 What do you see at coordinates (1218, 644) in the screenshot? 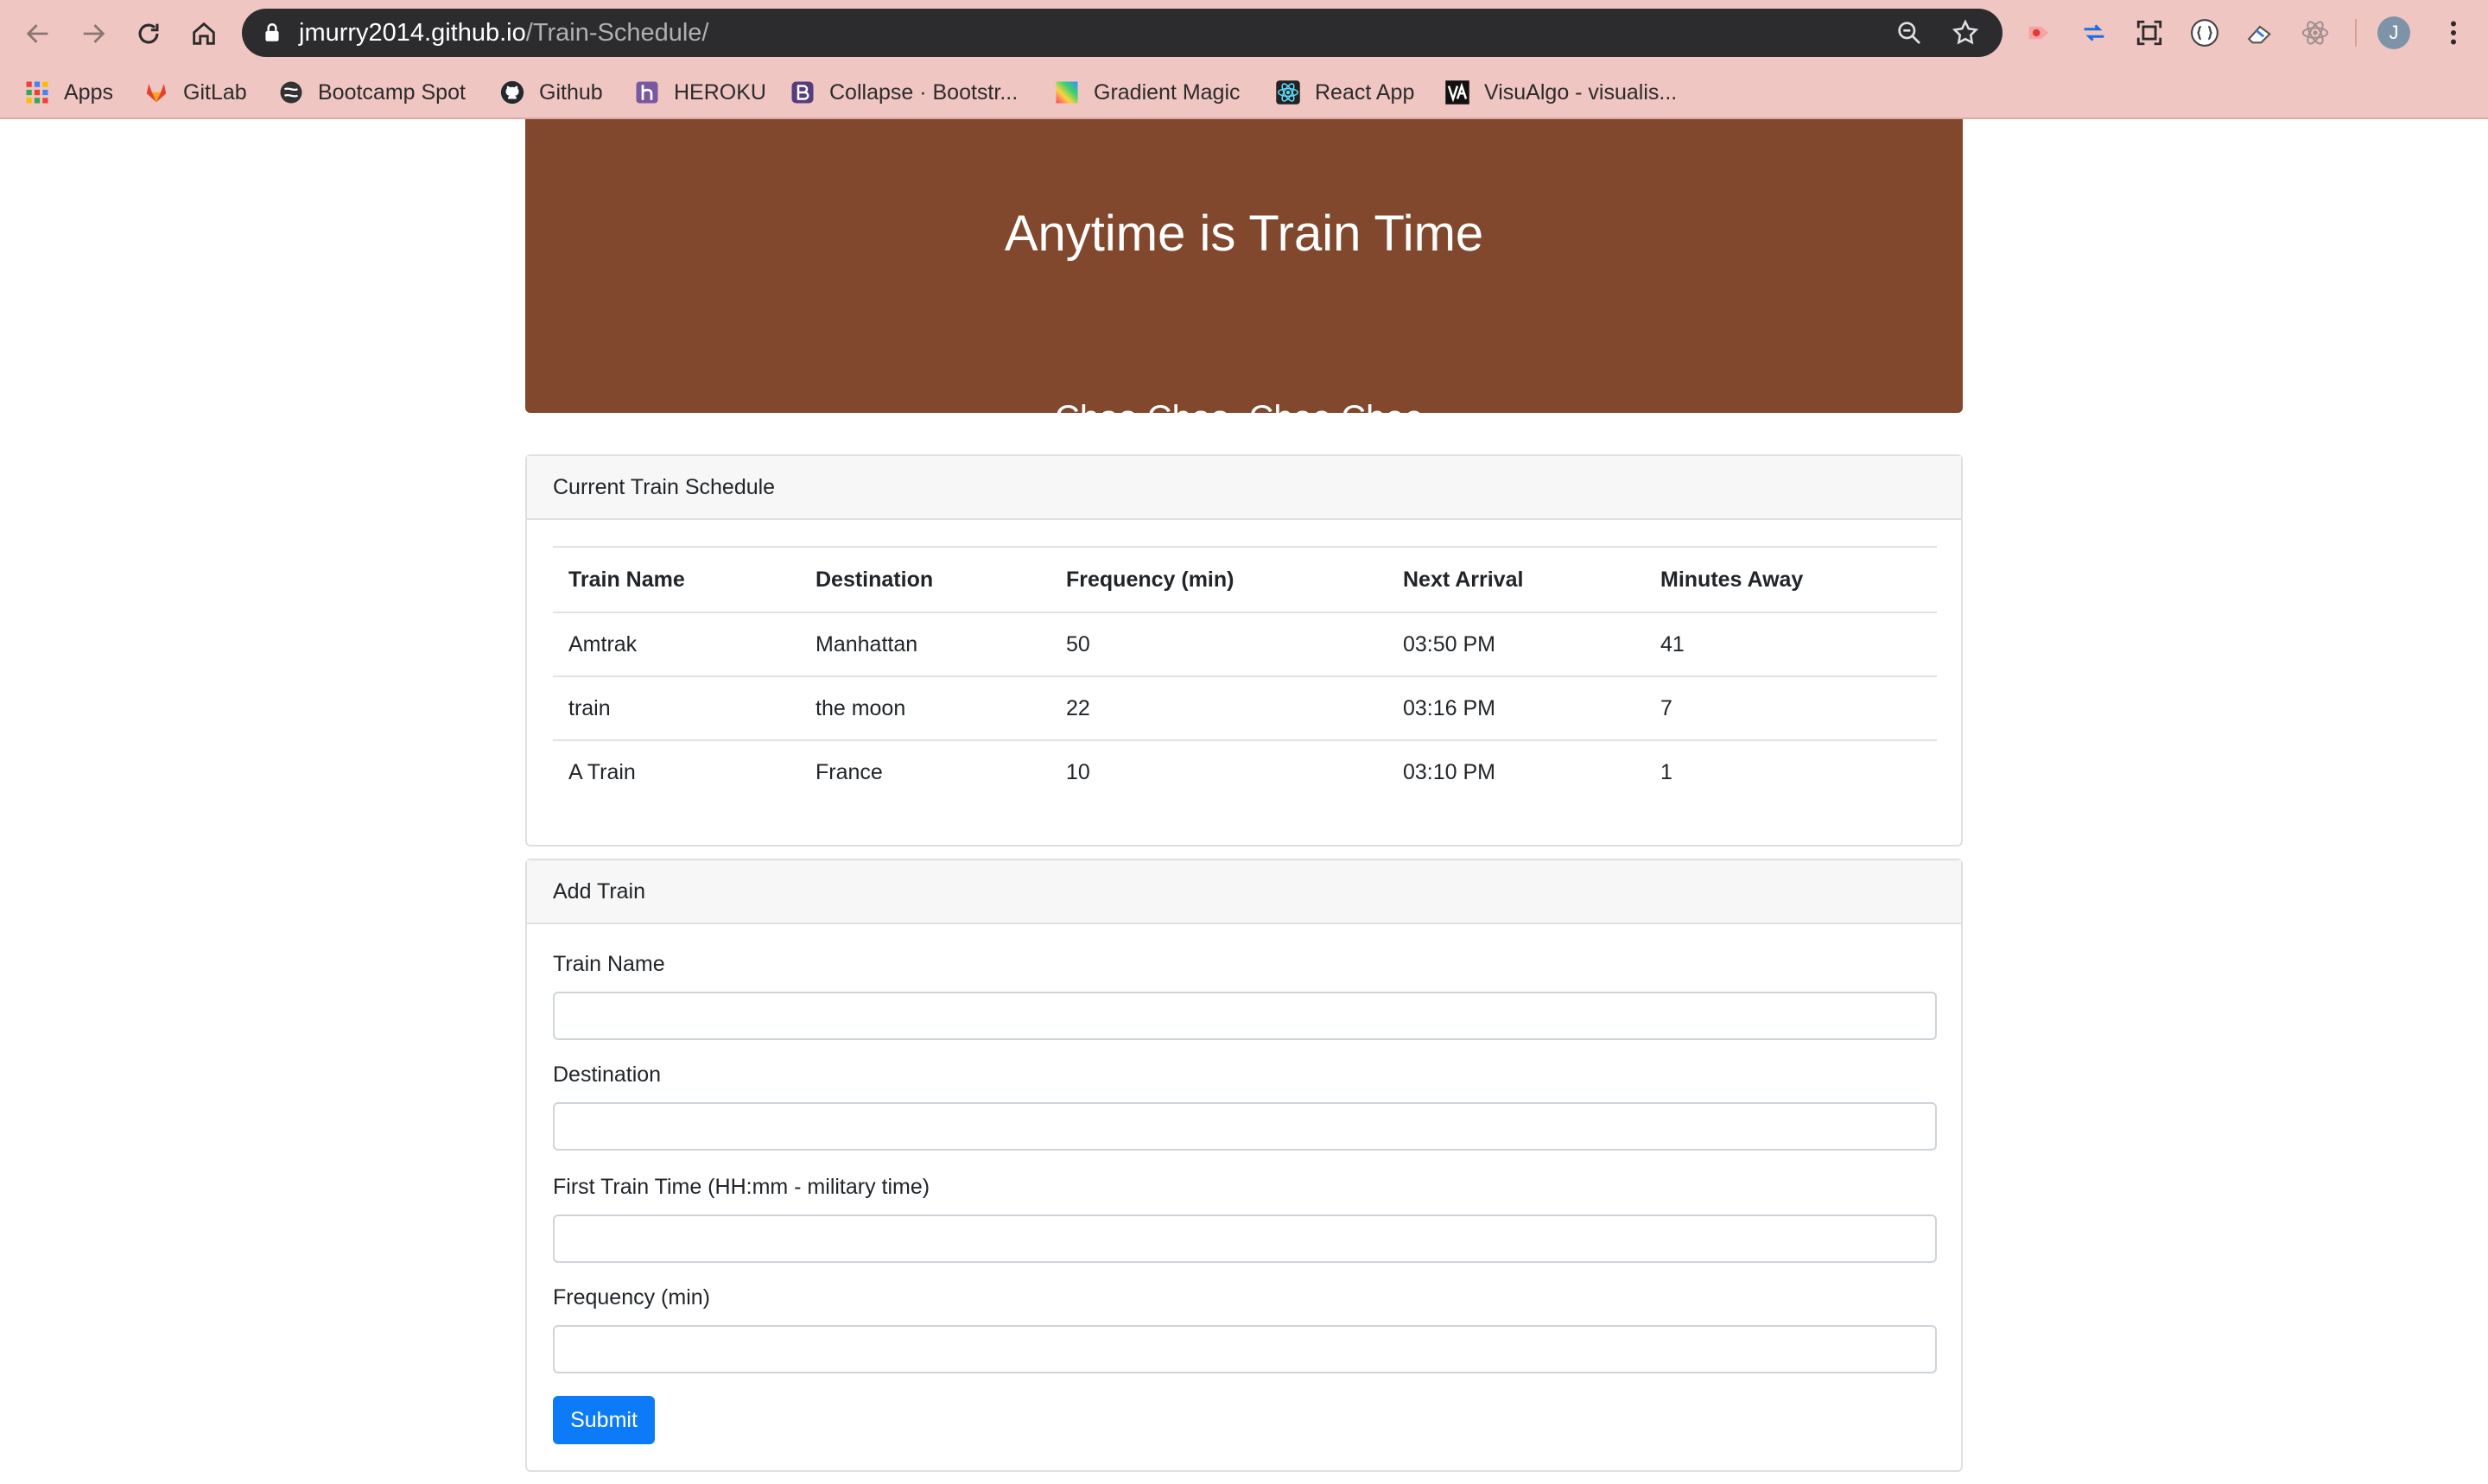
I see `cell-frequency: 50` at bounding box center [1218, 644].